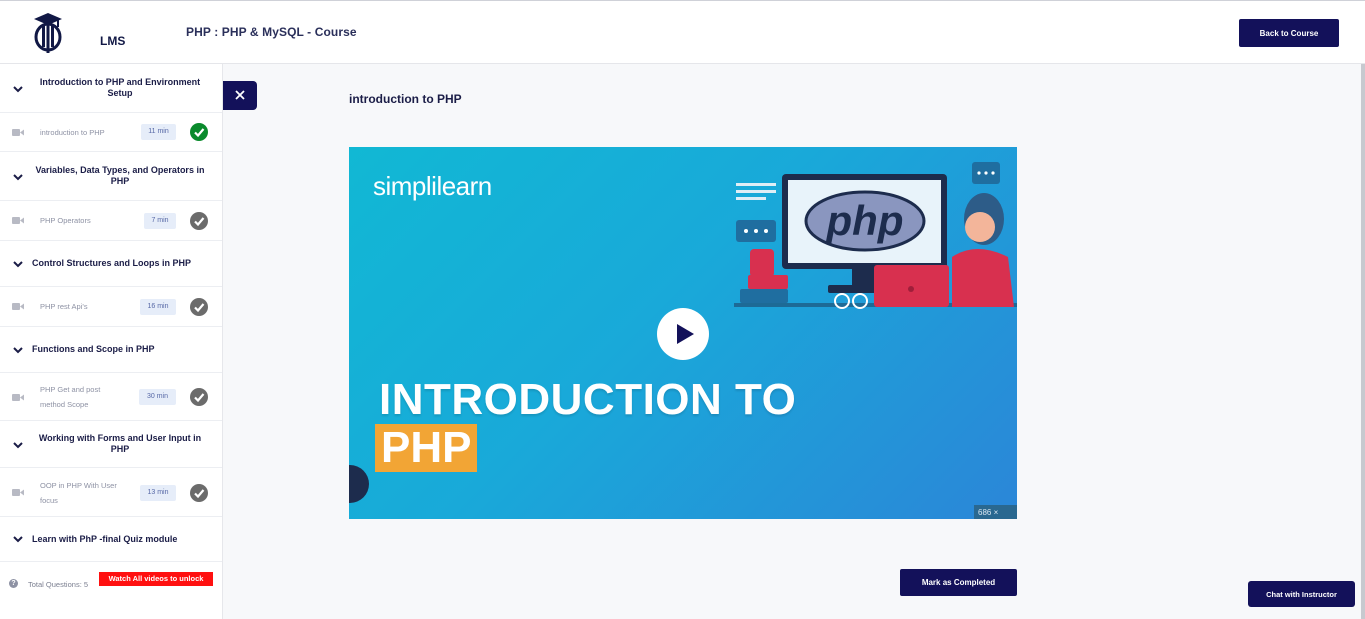 This screenshot has height=619, width=1365. I want to click on total-questions: Total Questions: 5, so click(58, 584).